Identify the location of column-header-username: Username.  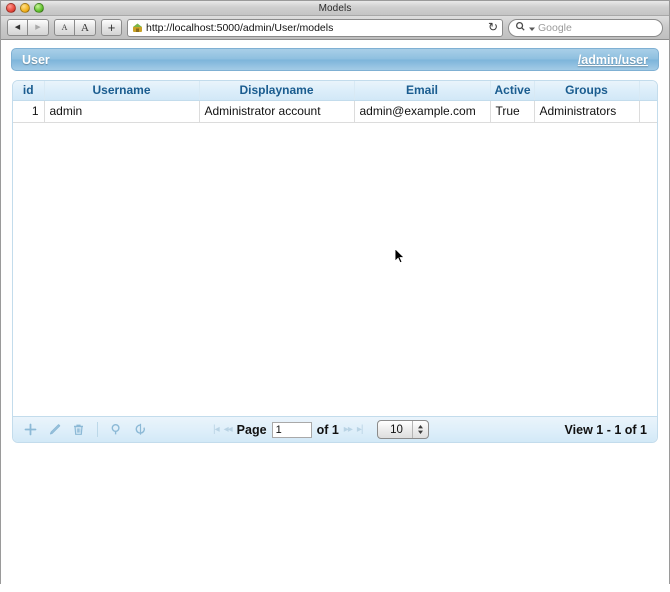
(122, 91).